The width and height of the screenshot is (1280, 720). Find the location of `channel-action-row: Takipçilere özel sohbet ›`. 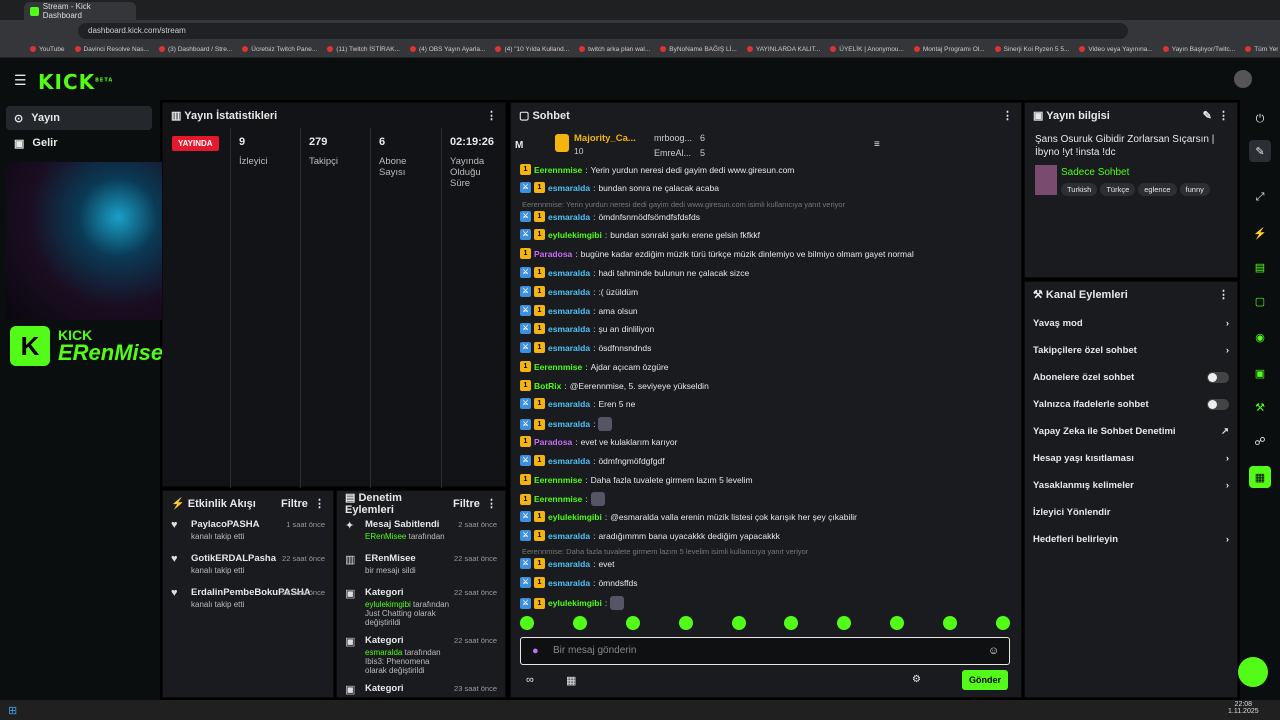

channel-action-row: Takipçilere özel sohbet › is located at coordinates (1131, 350).